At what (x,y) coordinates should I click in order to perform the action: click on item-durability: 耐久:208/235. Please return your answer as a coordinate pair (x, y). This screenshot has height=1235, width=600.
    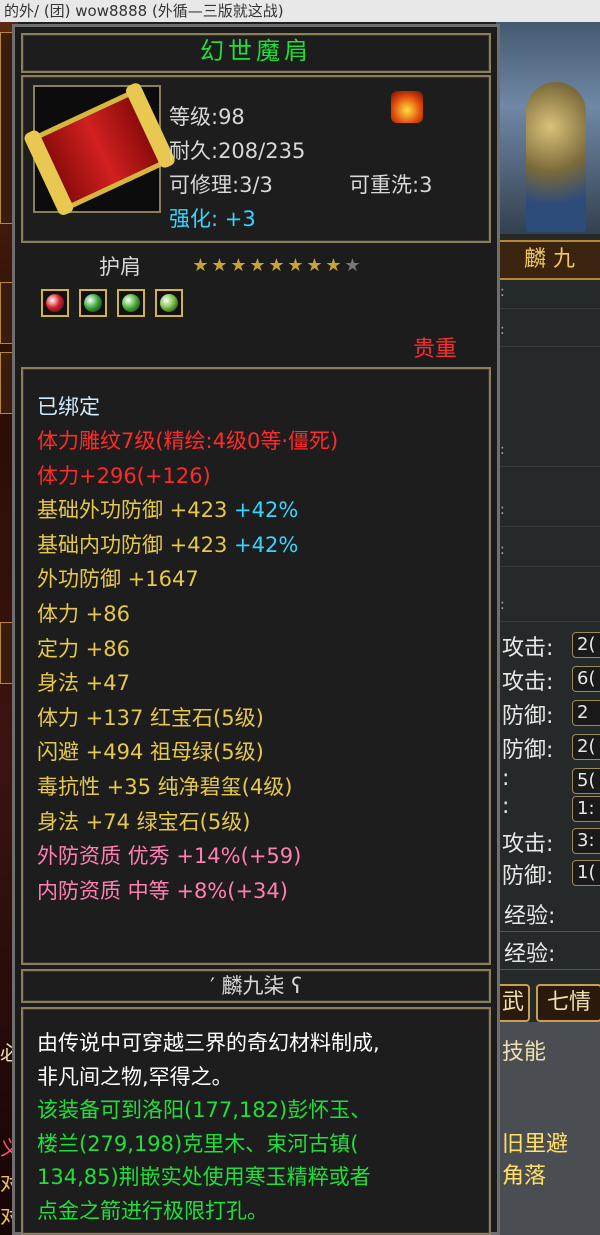
    Looking at the image, I should click on (237, 151).